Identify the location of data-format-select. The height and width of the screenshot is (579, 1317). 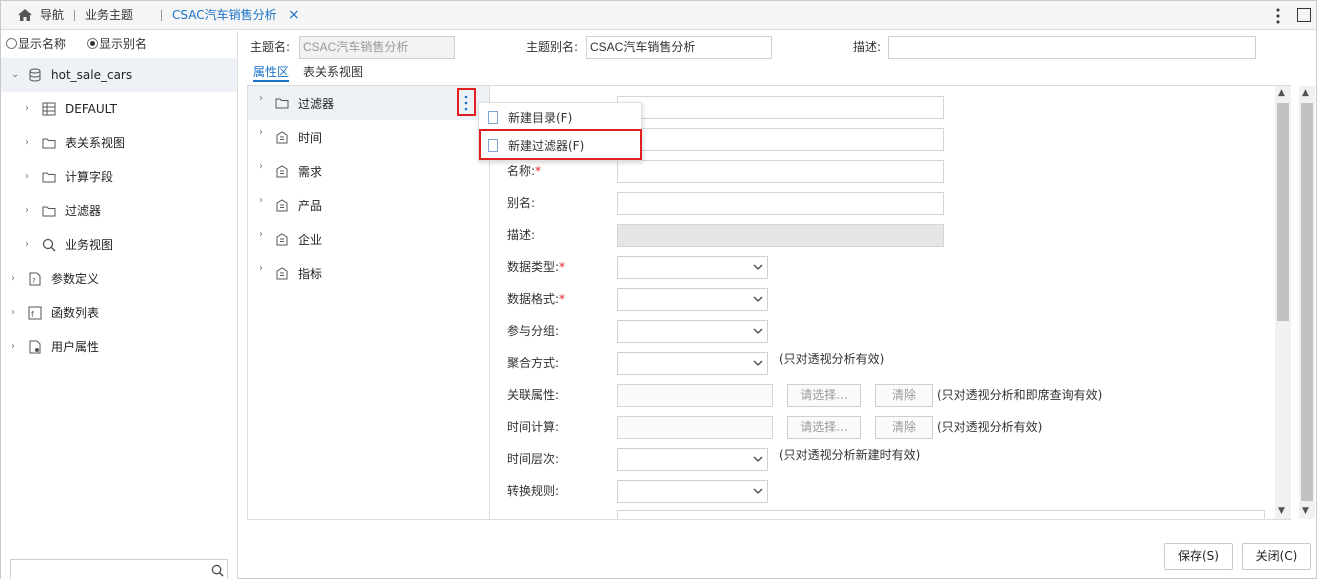
(692, 299).